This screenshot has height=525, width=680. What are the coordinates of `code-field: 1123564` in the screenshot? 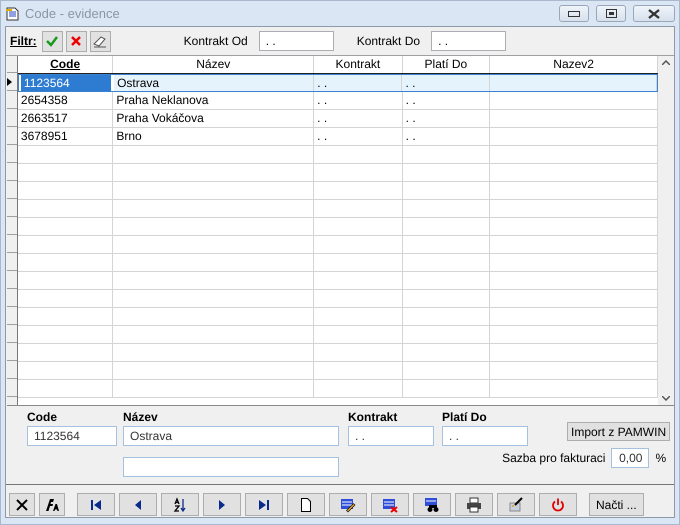 It's located at (72, 436).